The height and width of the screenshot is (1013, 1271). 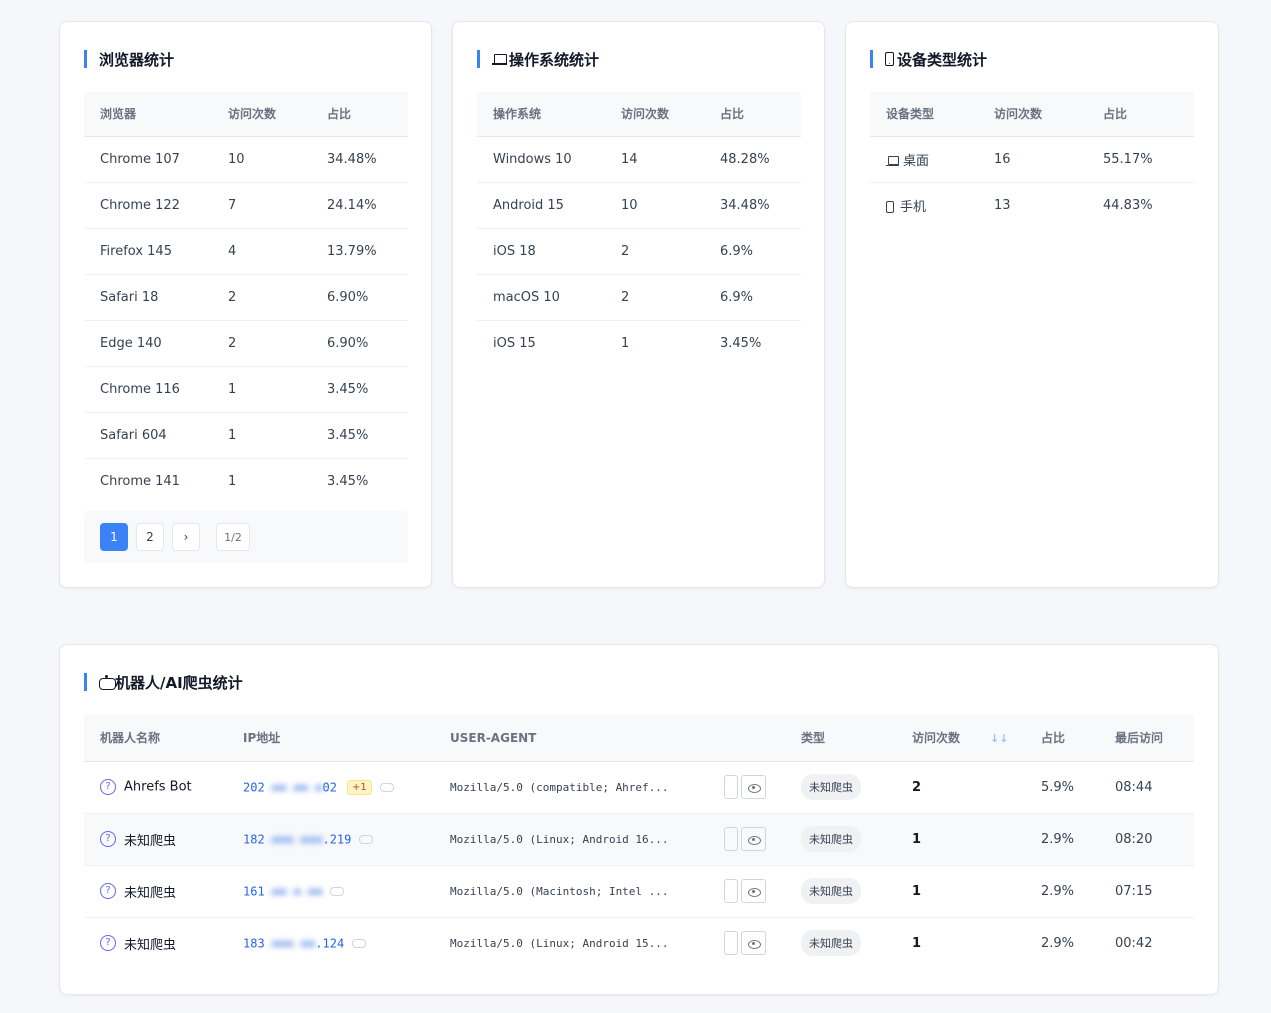 What do you see at coordinates (960, 738) in the screenshot?
I see `column-header-count: 访问次数 ↓↓` at bounding box center [960, 738].